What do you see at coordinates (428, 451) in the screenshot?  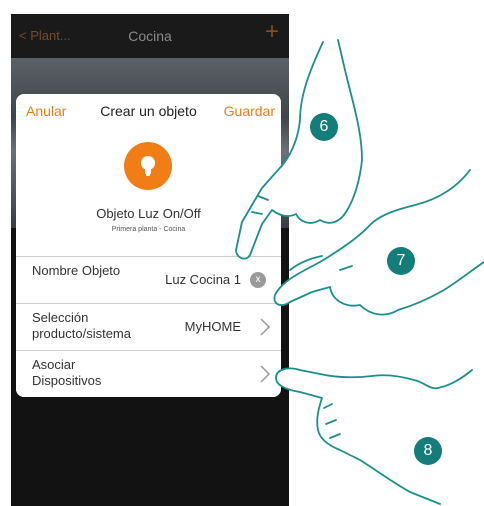 I see `step-badge: 8` at bounding box center [428, 451].